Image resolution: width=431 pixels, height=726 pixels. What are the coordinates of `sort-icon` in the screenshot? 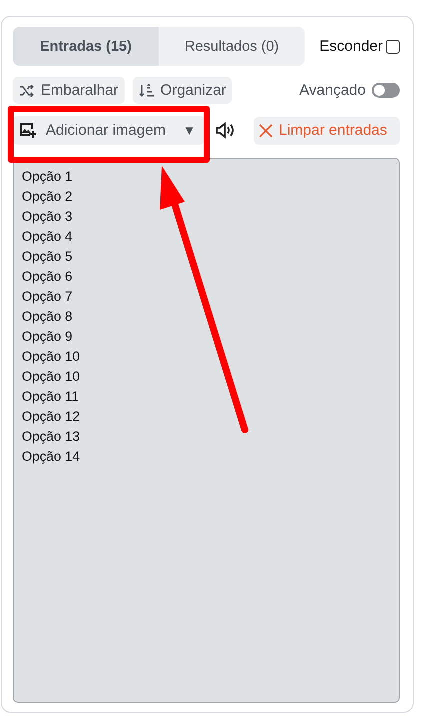 It's located at (146, 91).